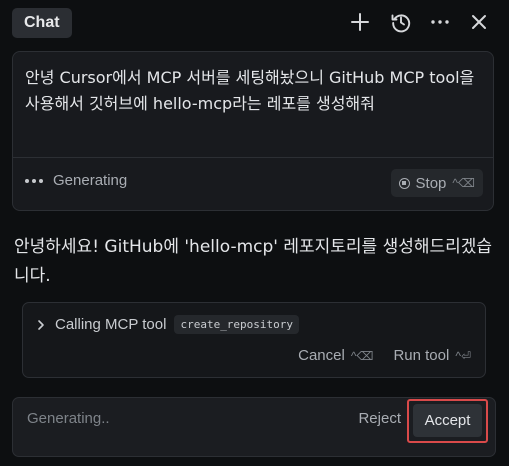 The image size is (509, 466). What do you see at coordinates (463, 355) in the screenshot?
I see `run-tool-shortcut: ^⏎` at bounding box center [463, 355].